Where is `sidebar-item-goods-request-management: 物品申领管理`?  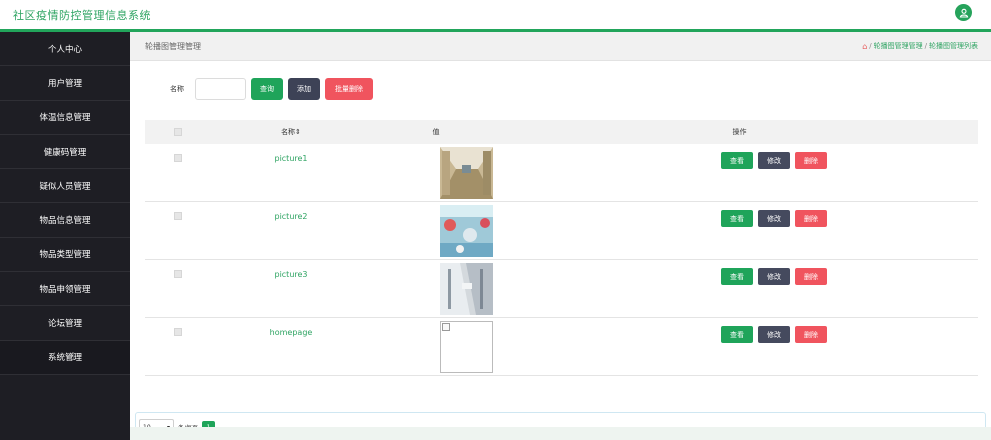
sidebar-item-goods-request-management: 物品申领管理 is located at coordinates (65, 289).